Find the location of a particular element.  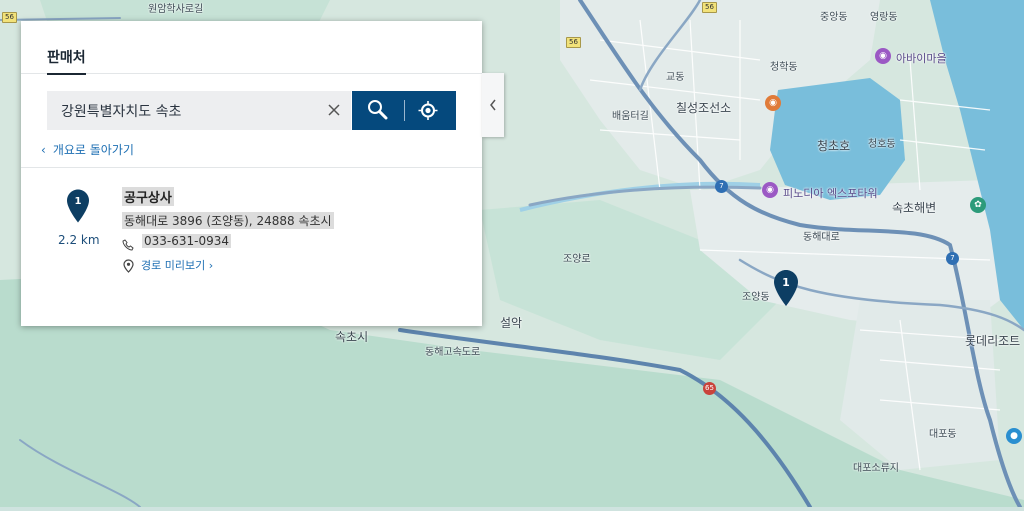

search-icon is located at coordinates (378, 110).